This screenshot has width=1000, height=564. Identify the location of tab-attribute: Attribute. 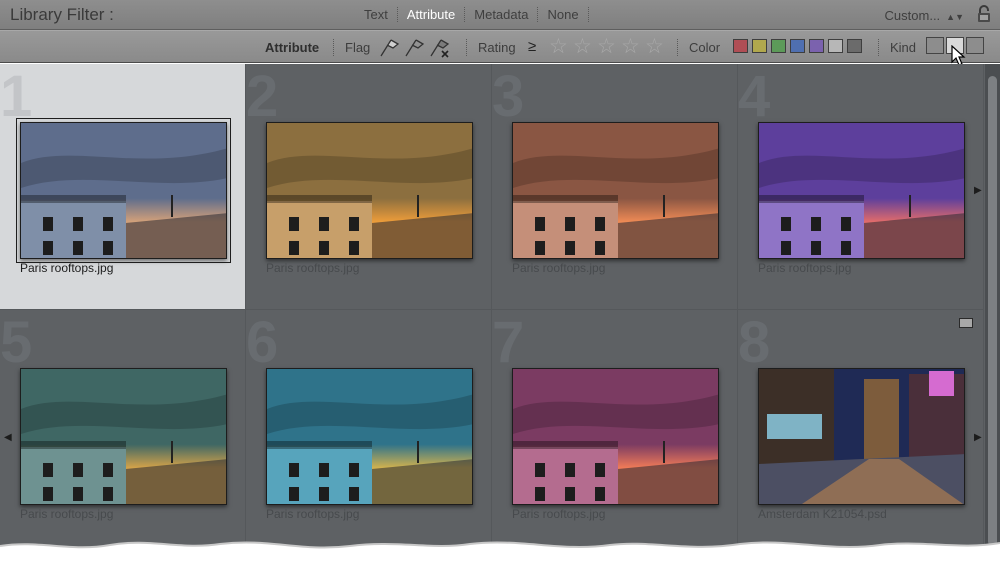
(430, 14).